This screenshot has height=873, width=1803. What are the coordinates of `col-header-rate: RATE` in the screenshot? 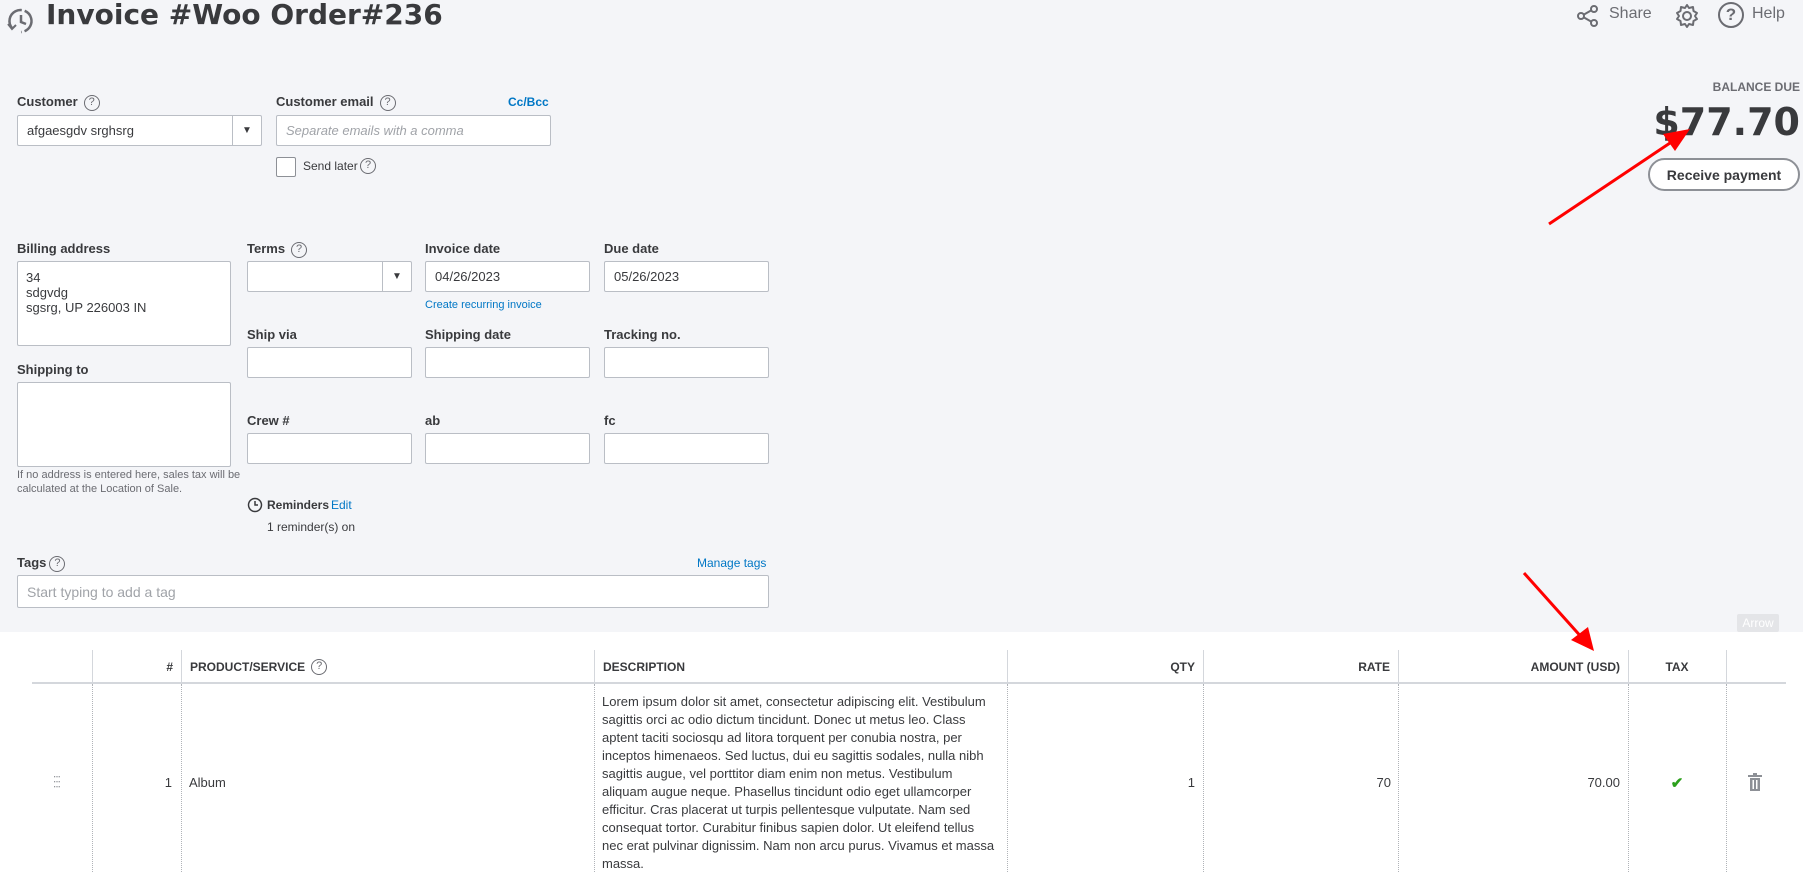 It's located at (1374, 666).